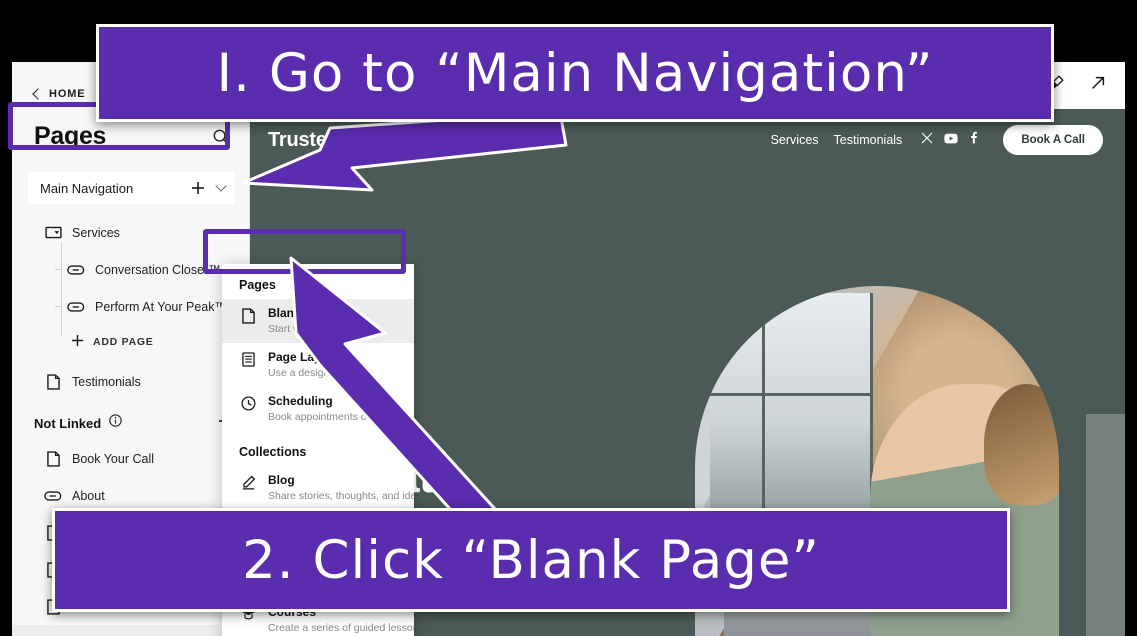  I want to click on blank-page-icon, so click(248, 315).